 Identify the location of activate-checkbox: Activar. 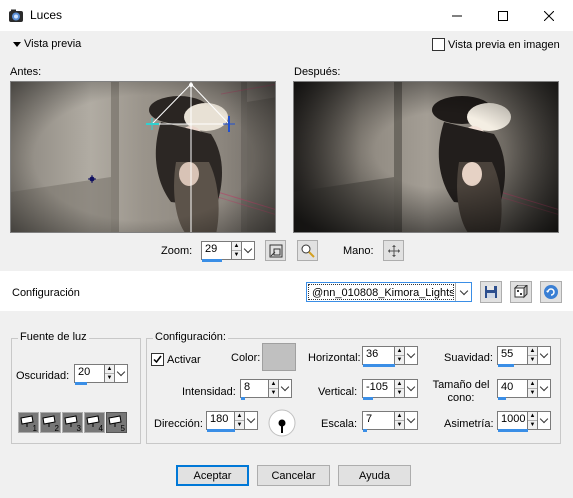
(176, 359).